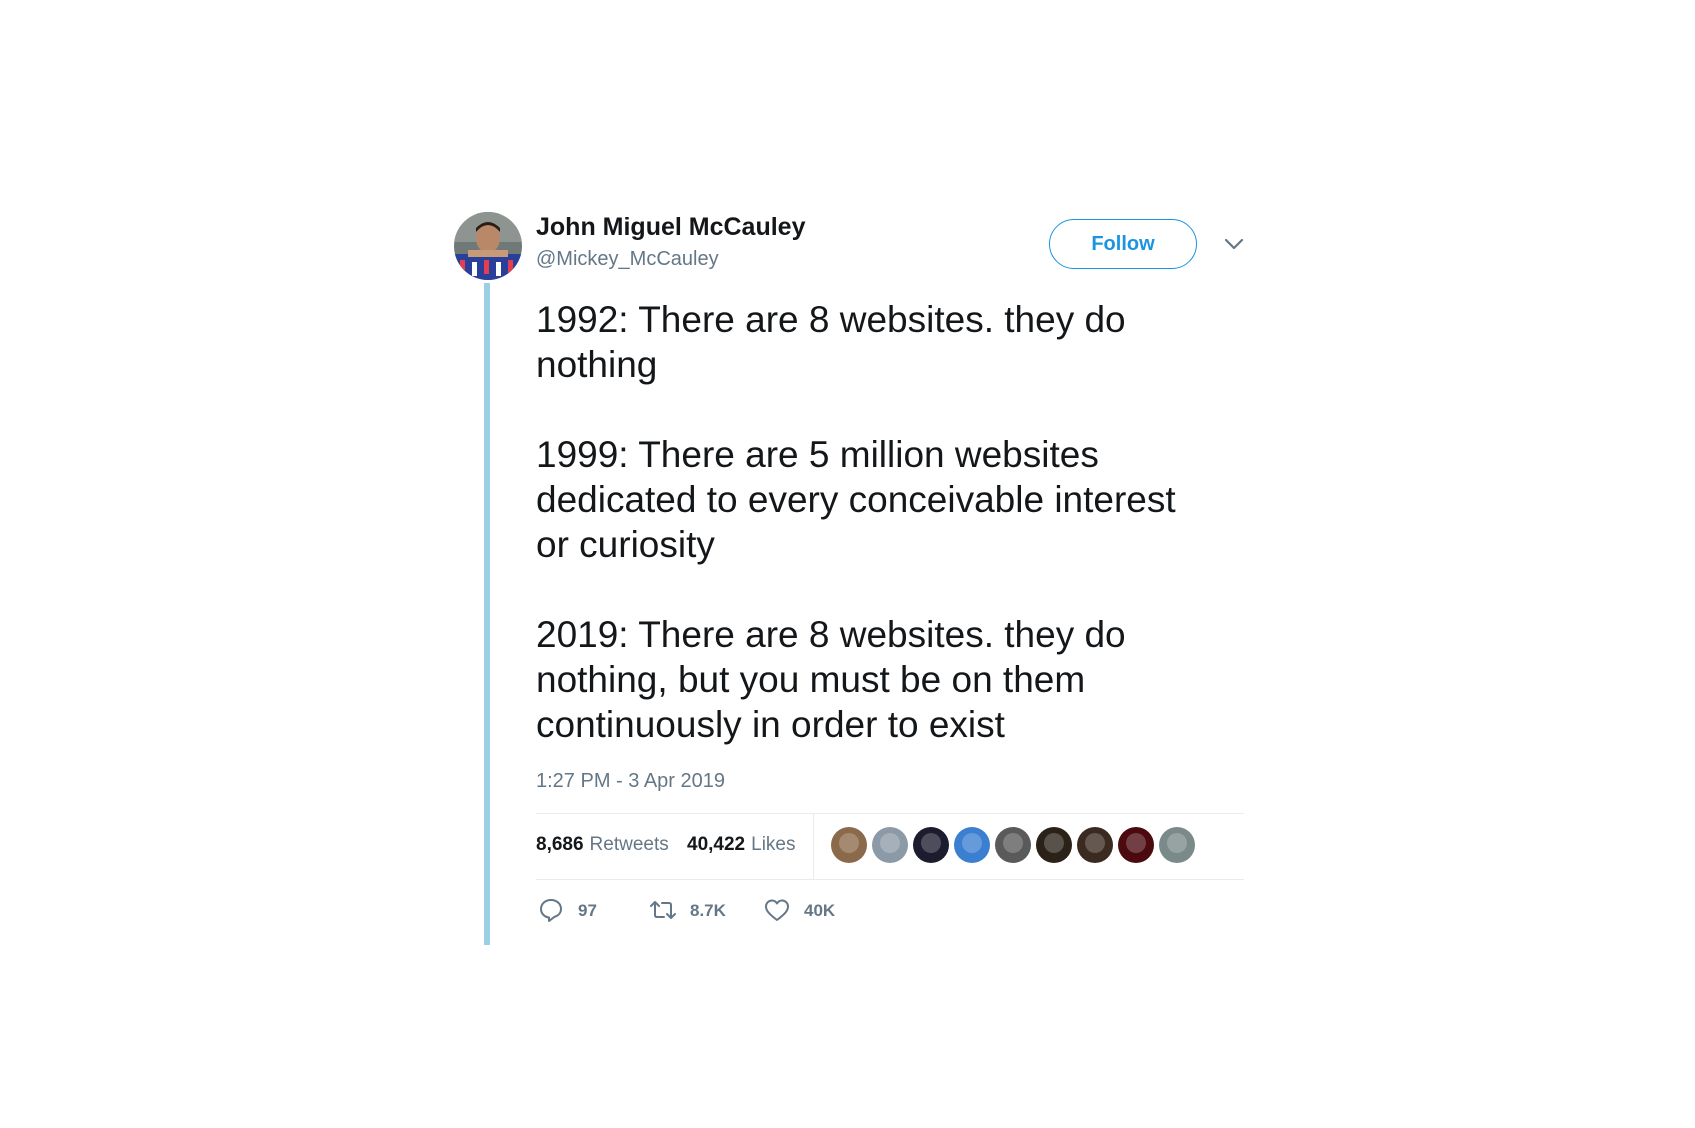  Describe the element at coordinates (551, 910) in the screenshot. I see `reply-icon` at that location.